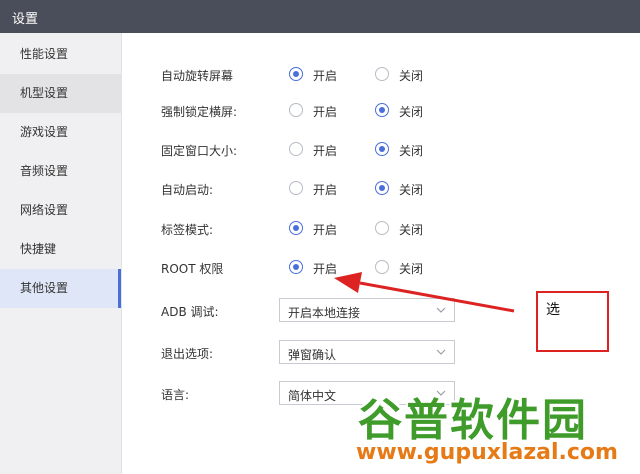  Describe the element at coordinates (572, 321) in the screenshot. I see `annotation-box: 选` at that location.